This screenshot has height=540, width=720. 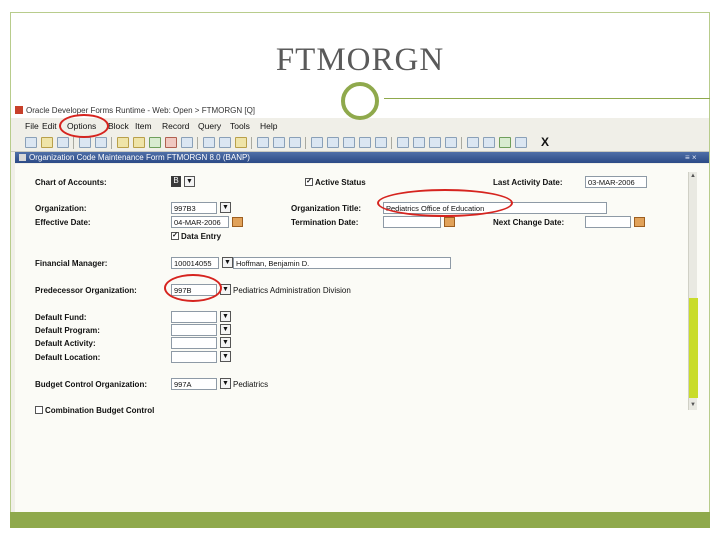 What do you see at coordinates (691, 157) in the screenshot?
I see `form-window-controls: ≡ ×` at bounding box center [691, 157].